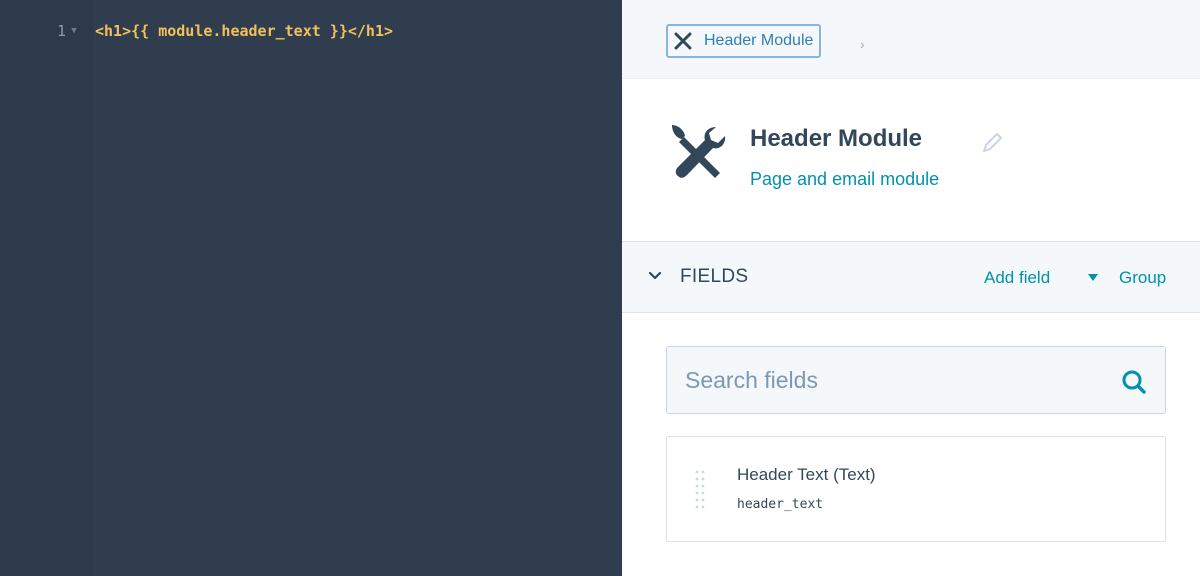  What do you see at coordinates (47, 288) in the screenshot?
I see `editor-gutter` at bounding box center [47, 288].